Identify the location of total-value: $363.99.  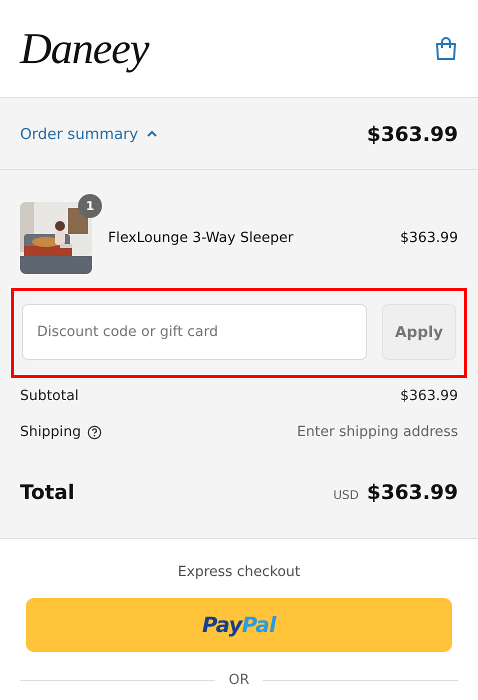
(412, 492).